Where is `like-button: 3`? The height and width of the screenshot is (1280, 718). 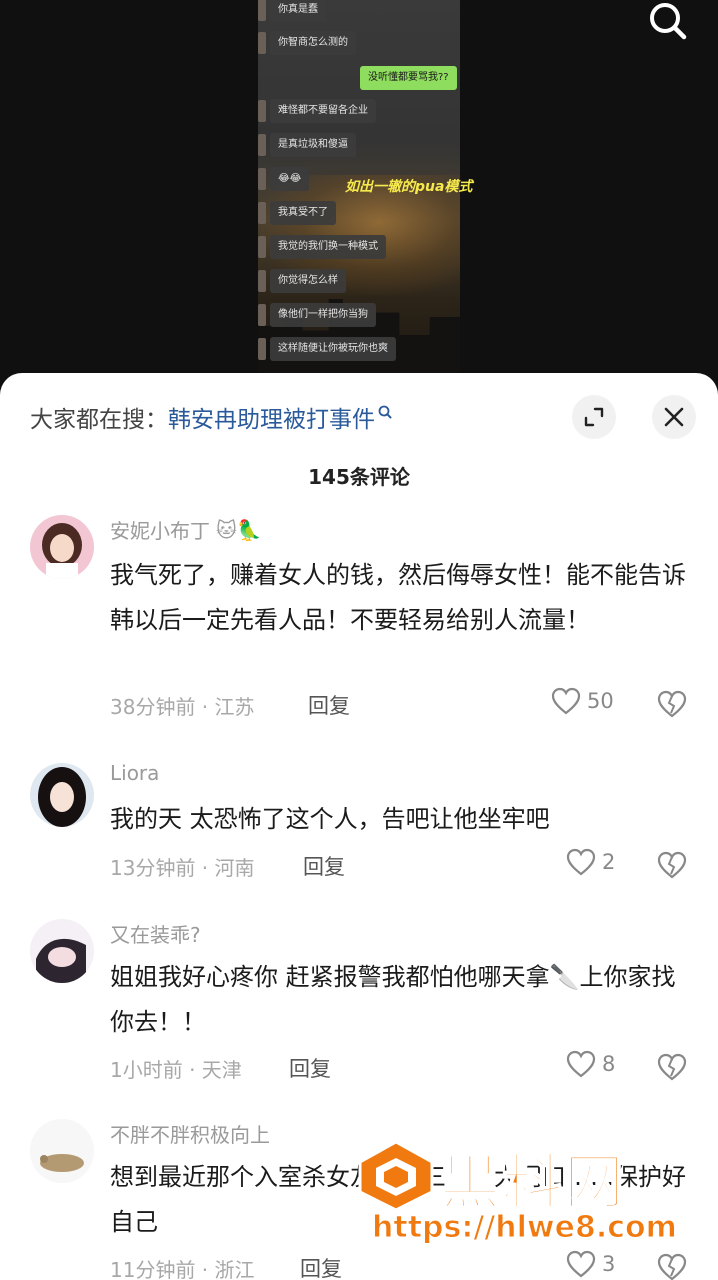
like-button: 3 is located at coordinates (590, 1264).